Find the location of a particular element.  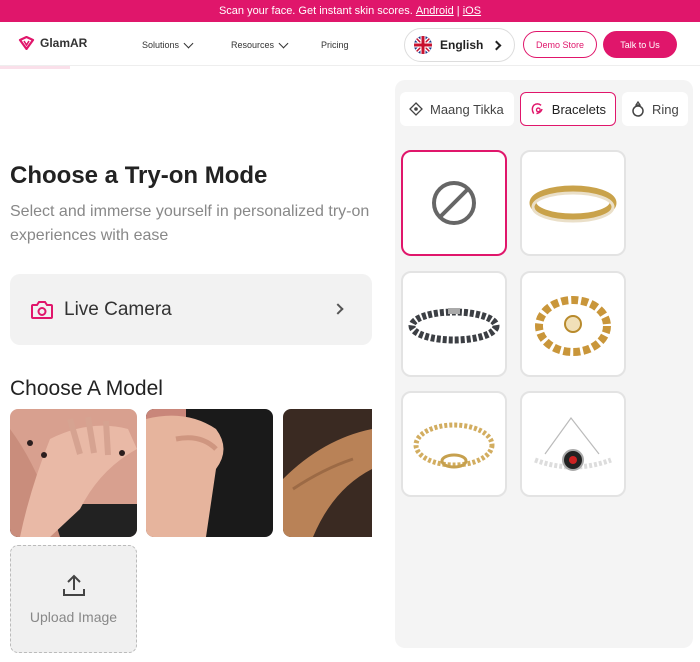

nav-solutions-label: Solutions is located at coordinates (161, 45).